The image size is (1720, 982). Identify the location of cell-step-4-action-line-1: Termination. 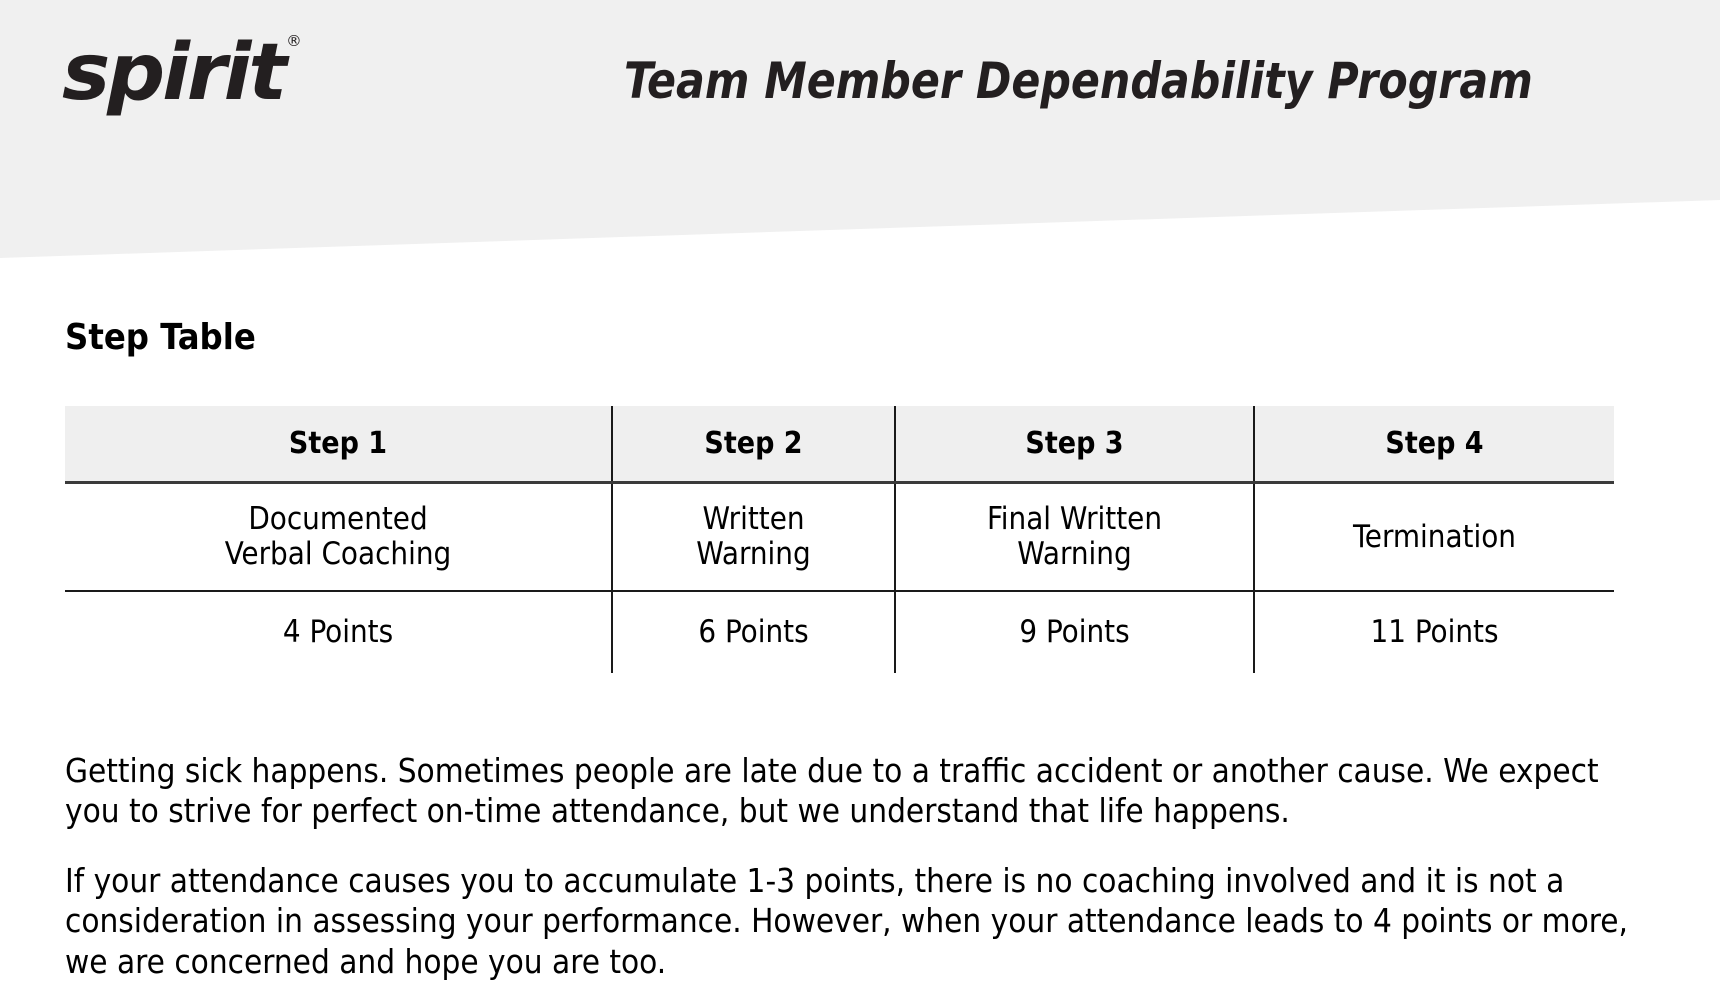
(1434, 536).